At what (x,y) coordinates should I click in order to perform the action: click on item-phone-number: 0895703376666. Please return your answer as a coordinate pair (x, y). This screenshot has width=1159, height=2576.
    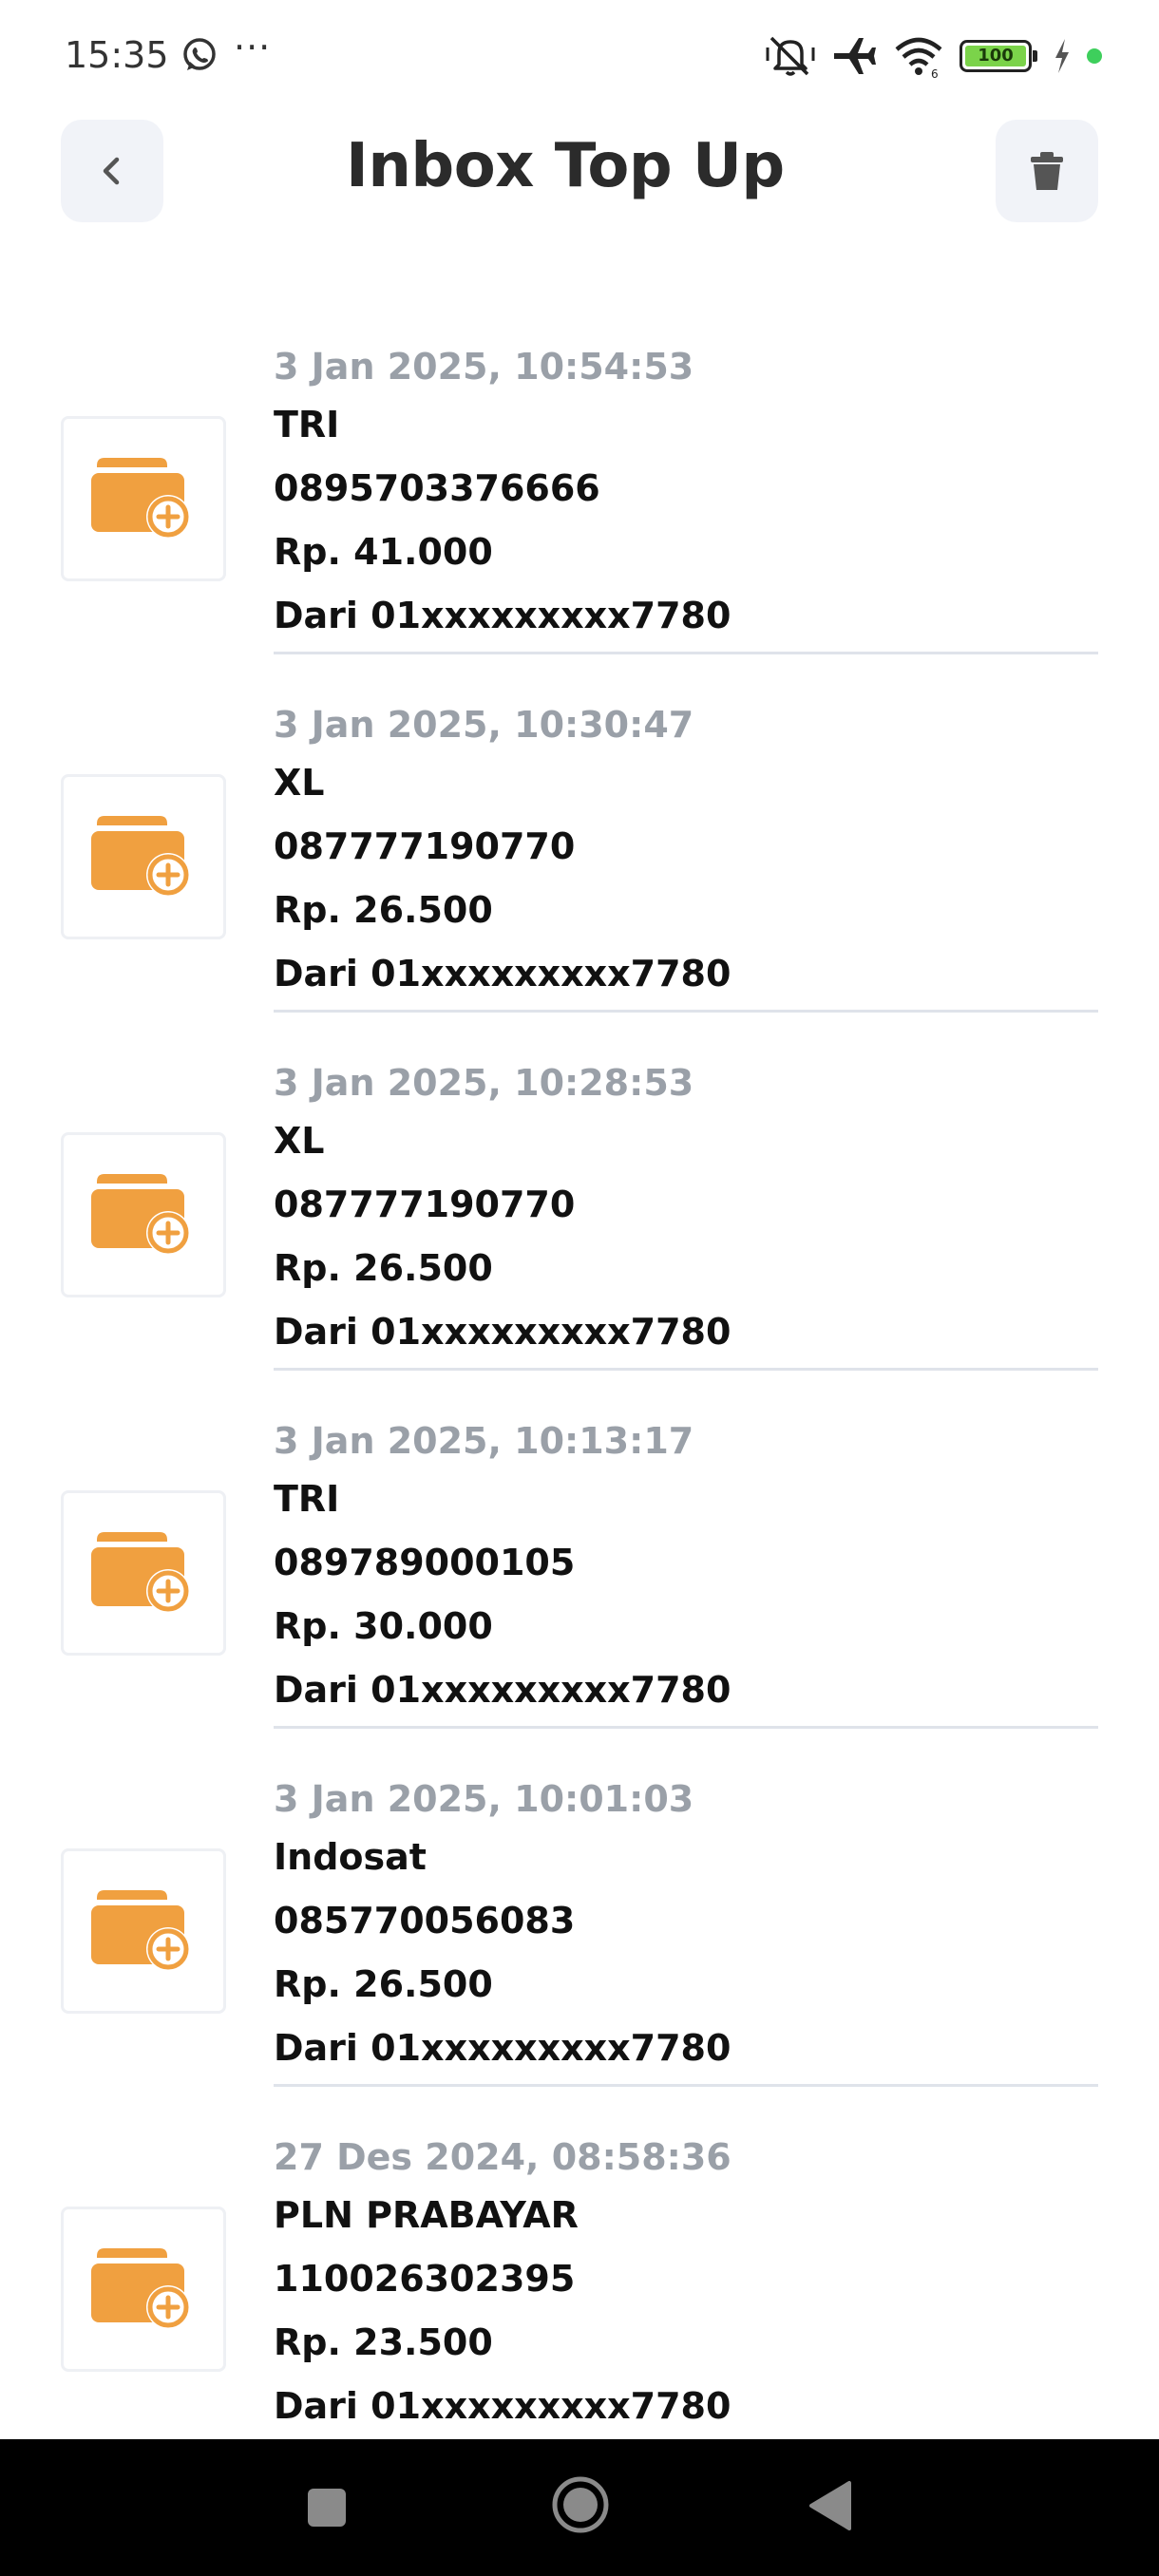
    Looking at the image, I should click on (437, 488).